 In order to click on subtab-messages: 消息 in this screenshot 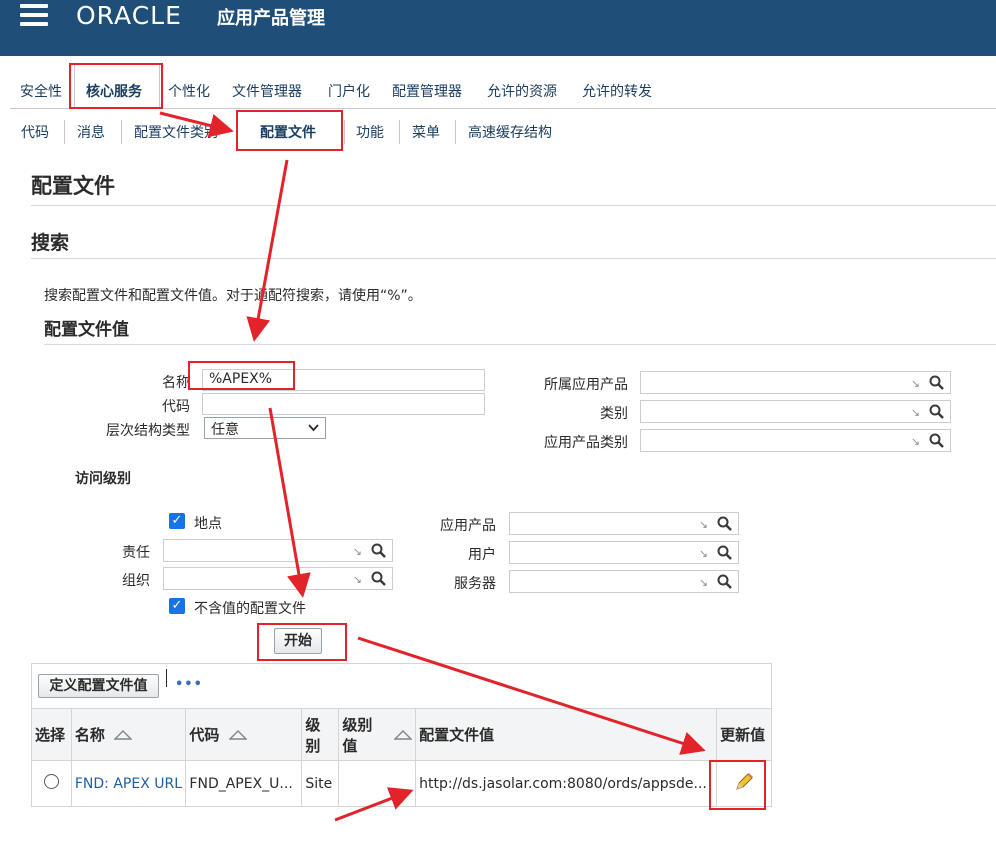, I will do `click(91, 132)`.